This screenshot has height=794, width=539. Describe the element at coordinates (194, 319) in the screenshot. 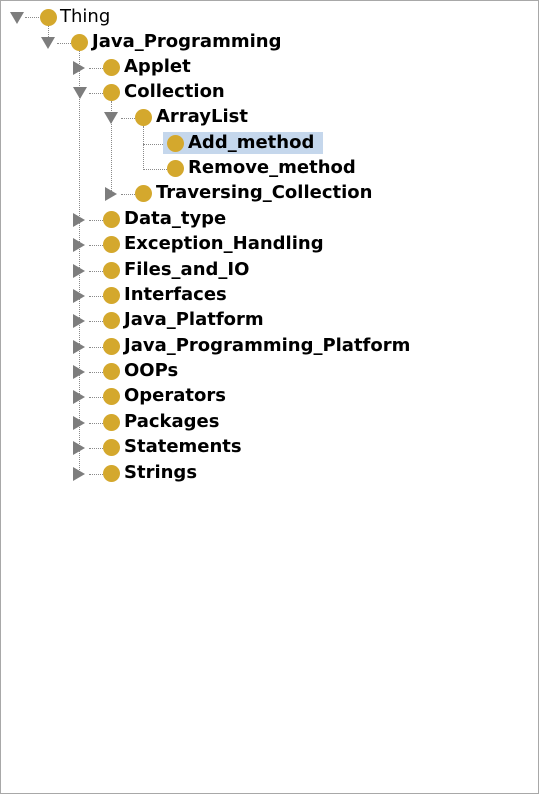

I see `tree-node-label: Java_Platform` at that location.